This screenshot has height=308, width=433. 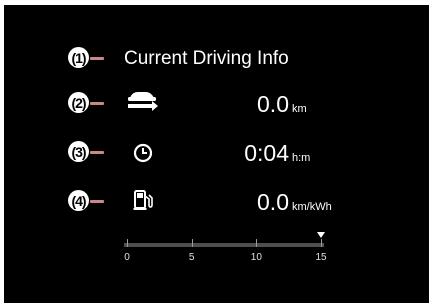 What do you see at coordinates (312, 207) in the screenshot?
I see `efficiency-unit: km/kWh` at bounding box center [312, 207].